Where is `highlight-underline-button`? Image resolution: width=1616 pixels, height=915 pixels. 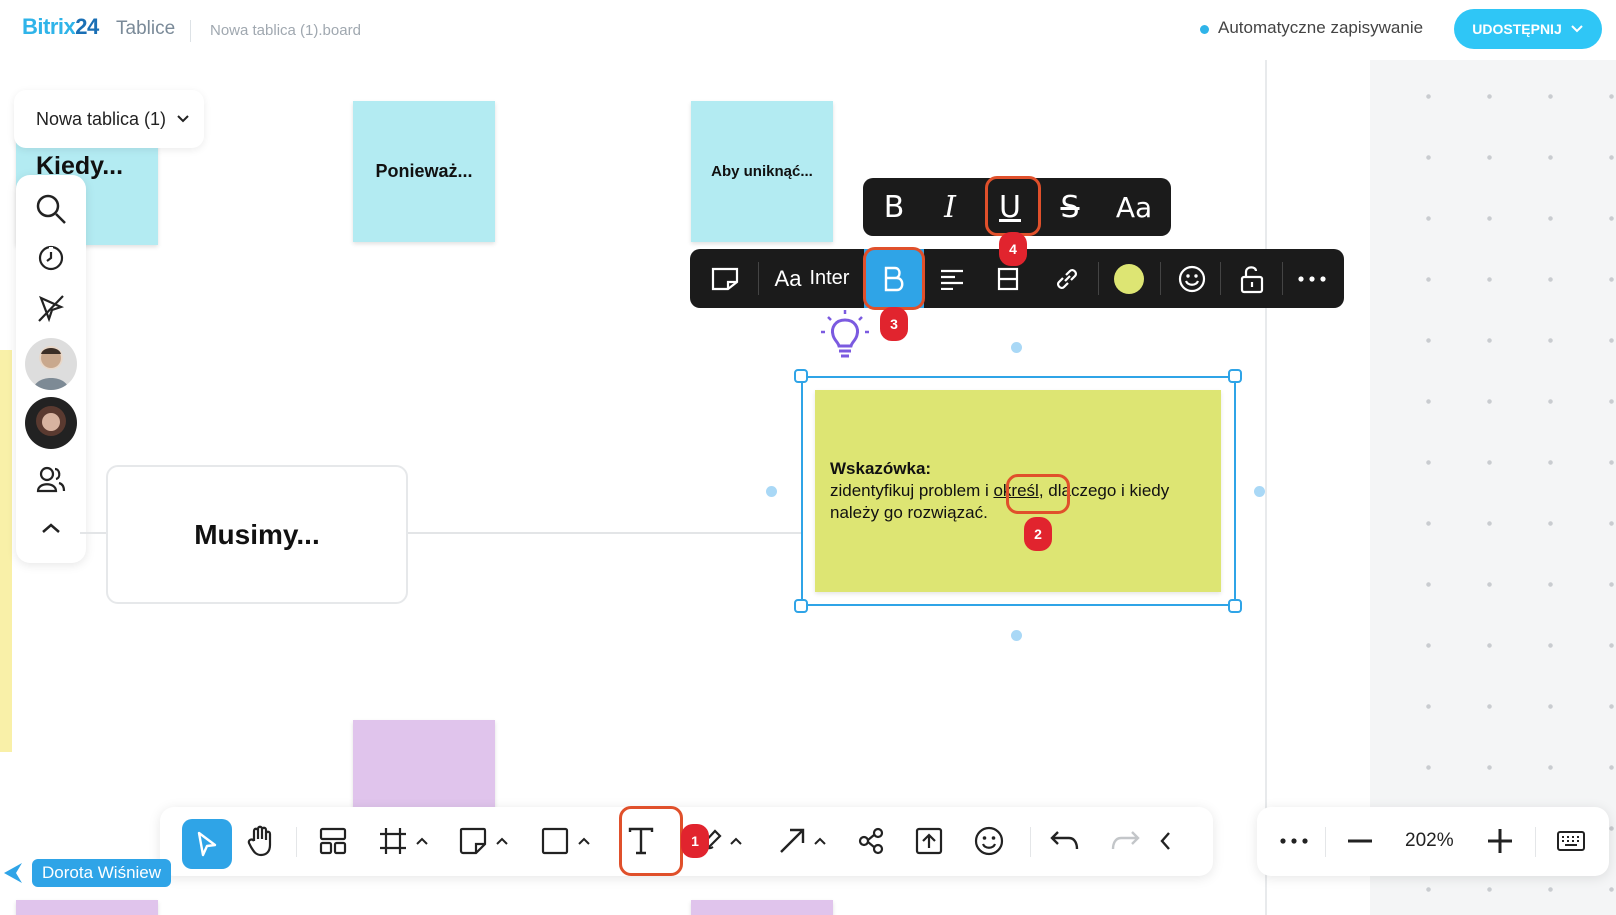 highlight-underline-button is located at coordinates (1013, 206).